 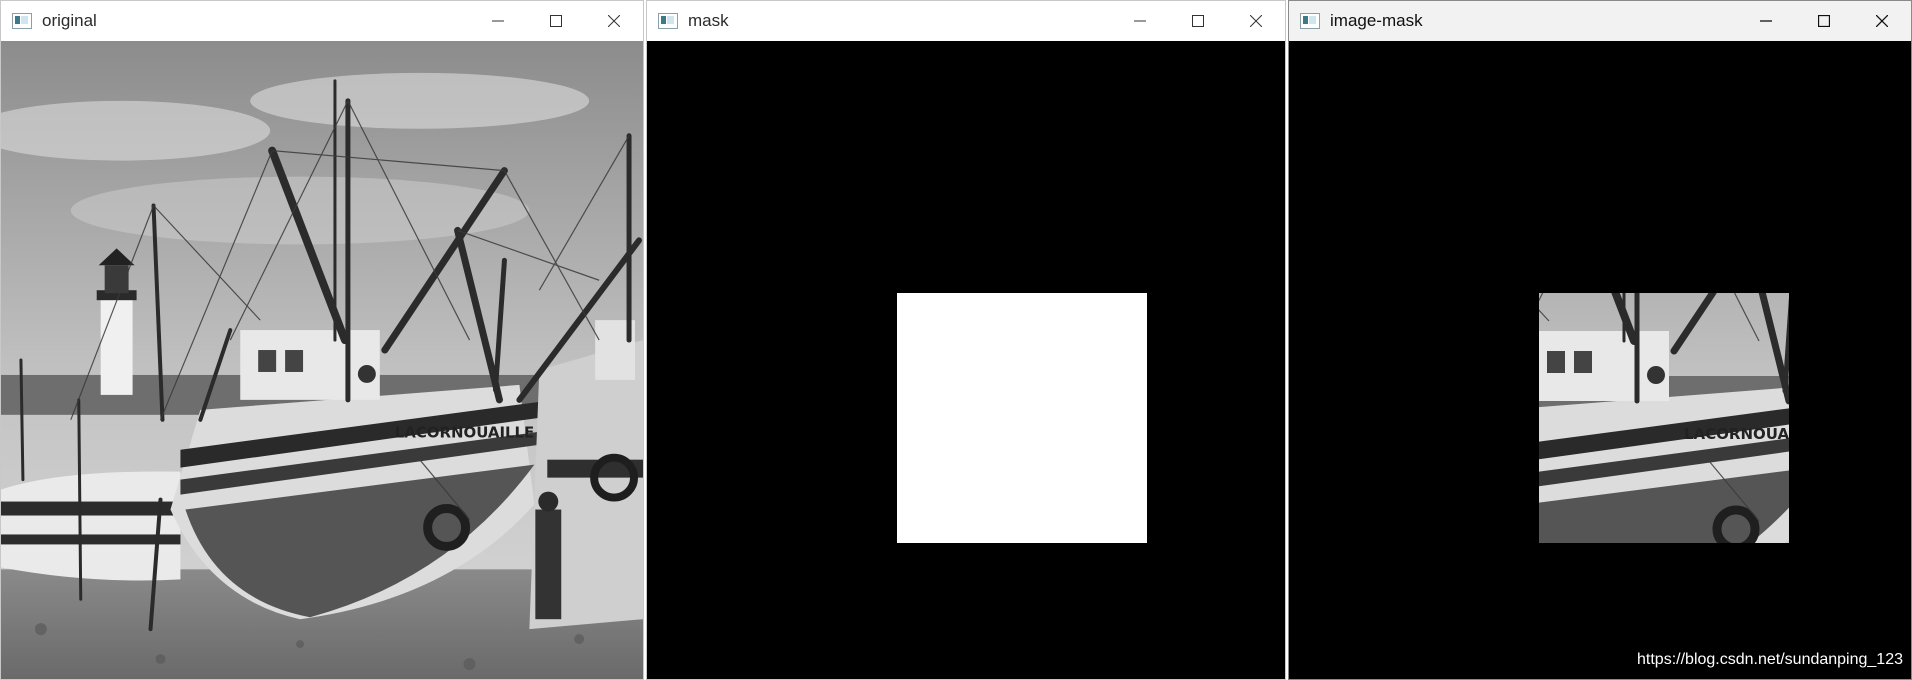 I want to click on window-title: mask, so click(x=708, y=20).